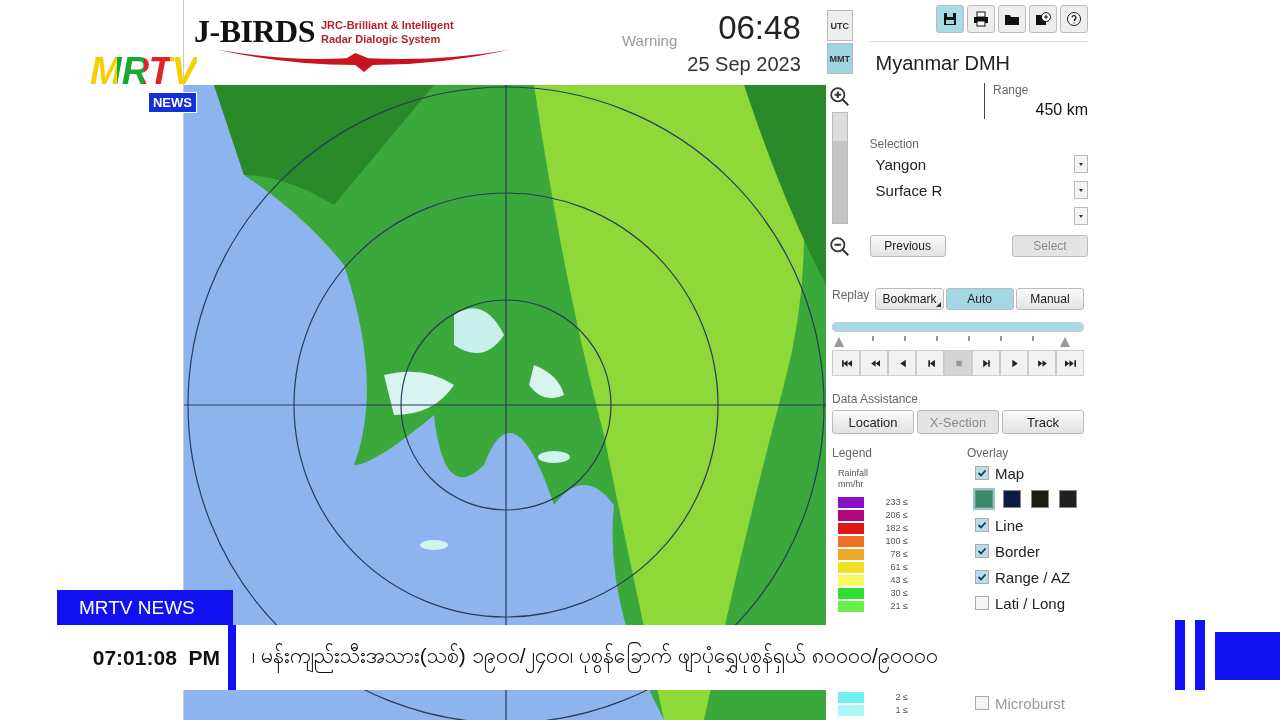  What do you see at coordinates (714, 657) in the screenshot?
I see `ticker-text: ၊ မန်းကျည်းသီးအသား(သစ်) ၁၉၀၀/၂၄၀၀၊ ပုစွန်ခြောက် ဖျာပုံရွှေပုစွန်ရှယ် ၈၀၀၀၀/၉၀၀၀၀` at bounding box center [714, 657].